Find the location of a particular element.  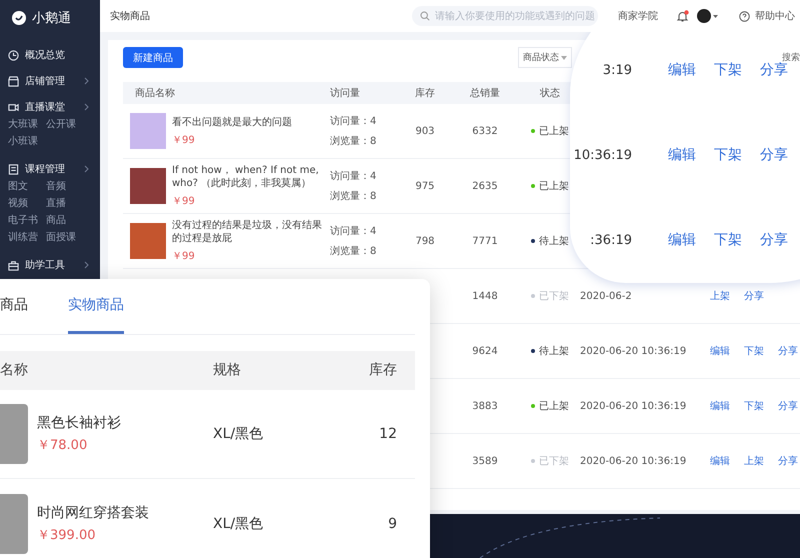

stock-value: 903 is located at coordinates (425, 131).